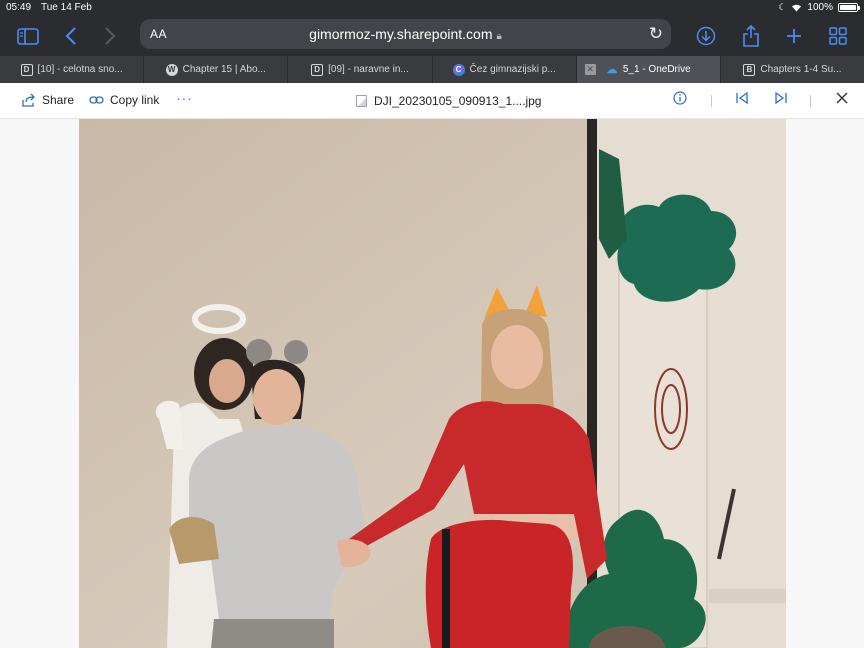 This screenshot has height=648, width=864. Describe the element at coordinates (842, 99) in the screenshot. I see `close-viewer-icon` at that location.